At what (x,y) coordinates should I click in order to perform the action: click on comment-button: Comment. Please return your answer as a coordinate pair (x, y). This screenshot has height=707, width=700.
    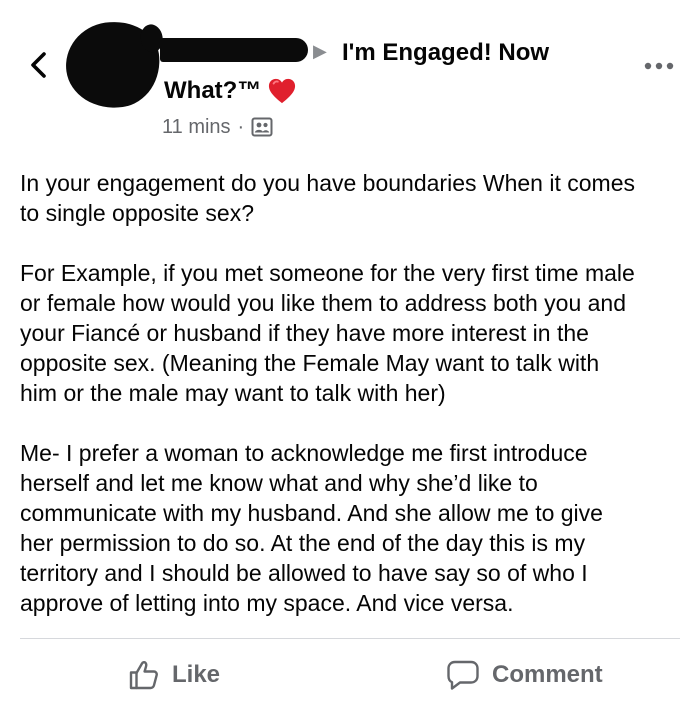
    Looking at the image, I should click on (524, 675).